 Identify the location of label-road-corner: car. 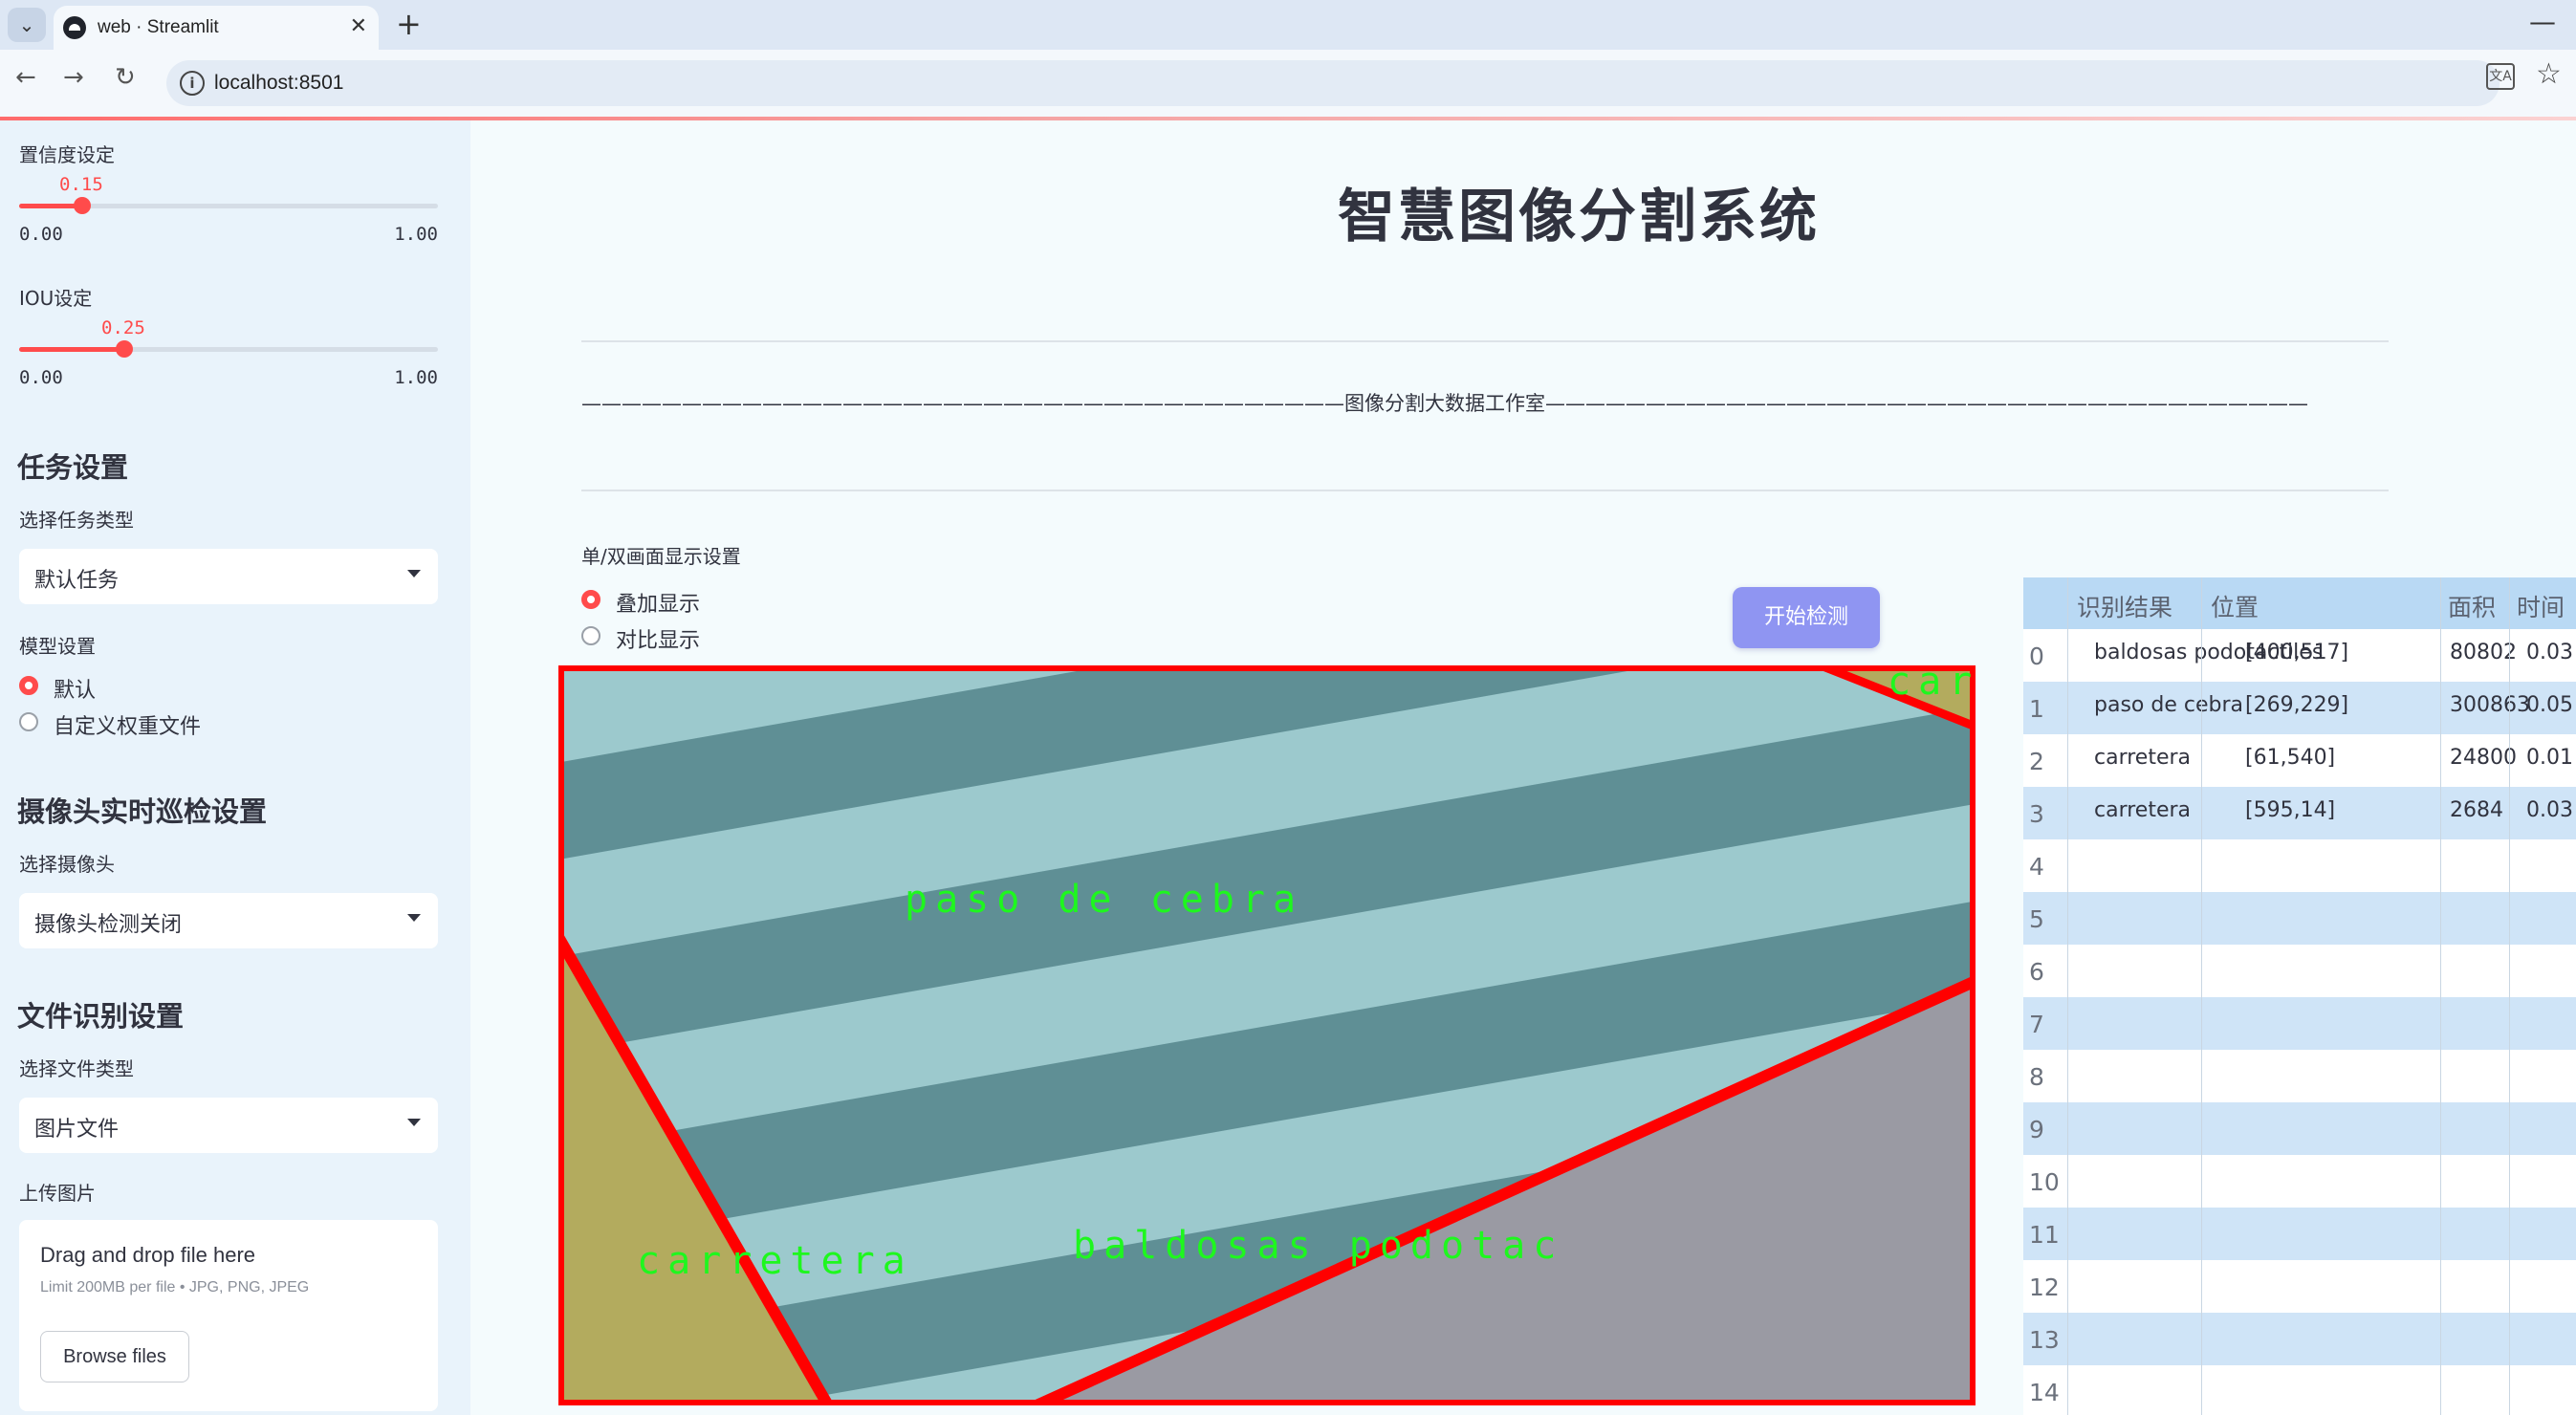
(1932, 685).